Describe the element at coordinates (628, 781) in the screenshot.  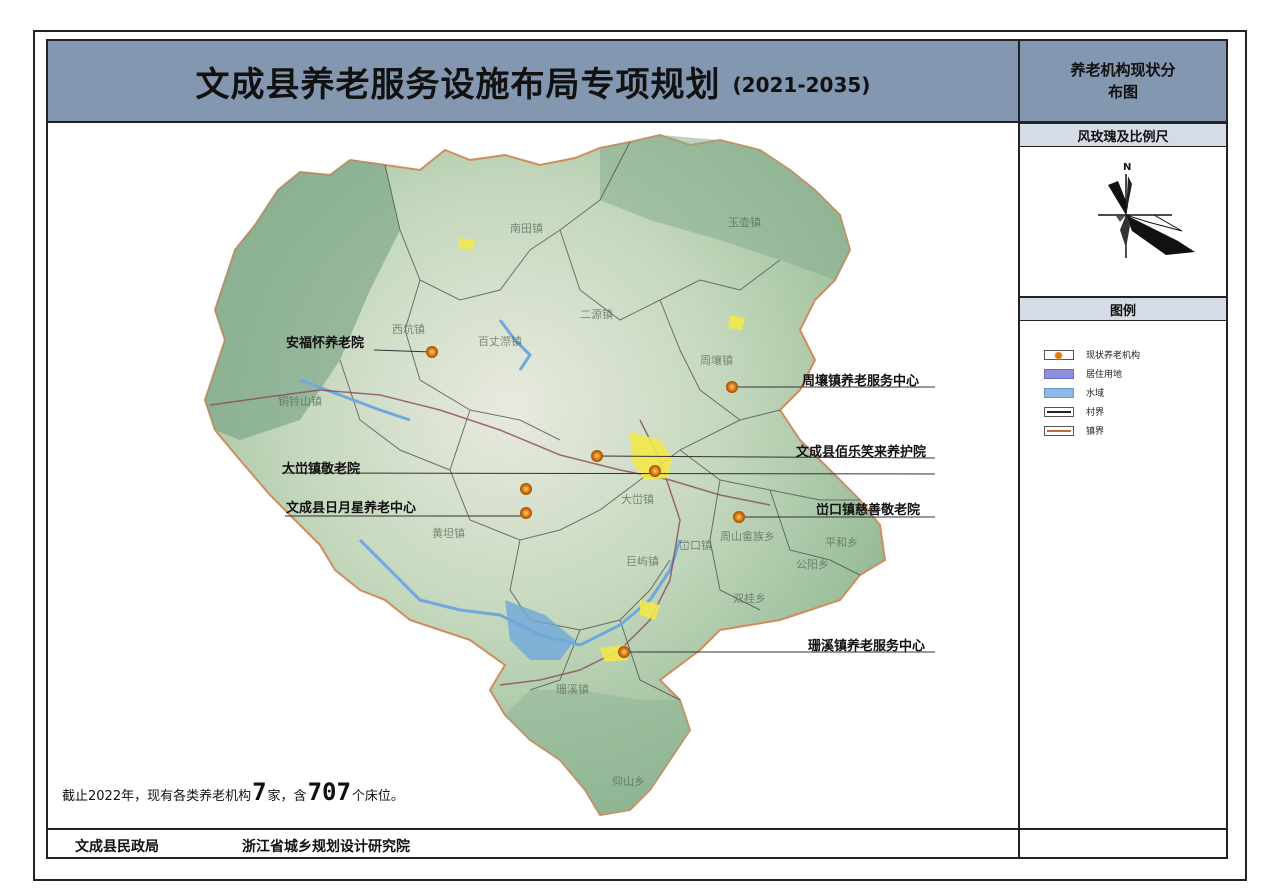
I see `town-label: 仰山乡` at that location.